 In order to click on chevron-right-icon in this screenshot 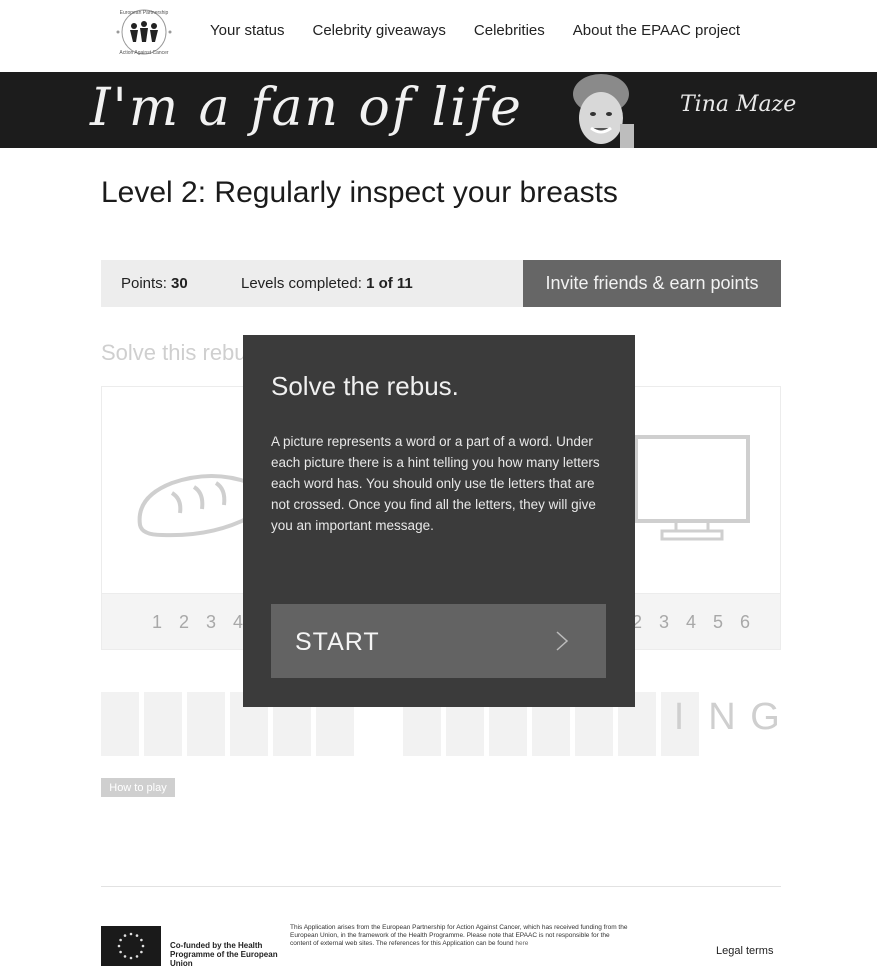, I will do `click(562, 641)`.